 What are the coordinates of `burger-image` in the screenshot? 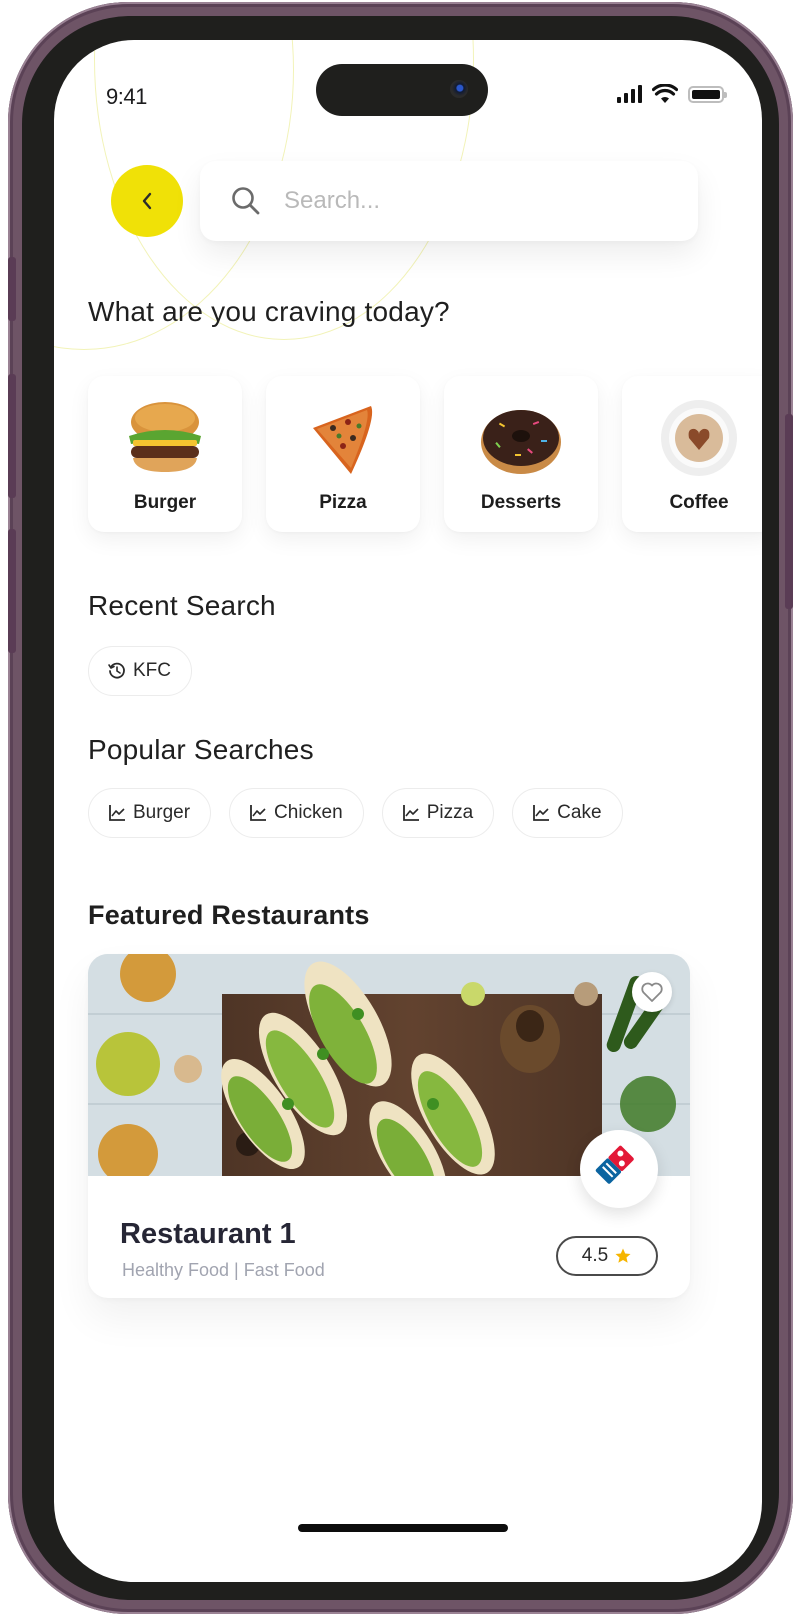 It's located at (165, 437).